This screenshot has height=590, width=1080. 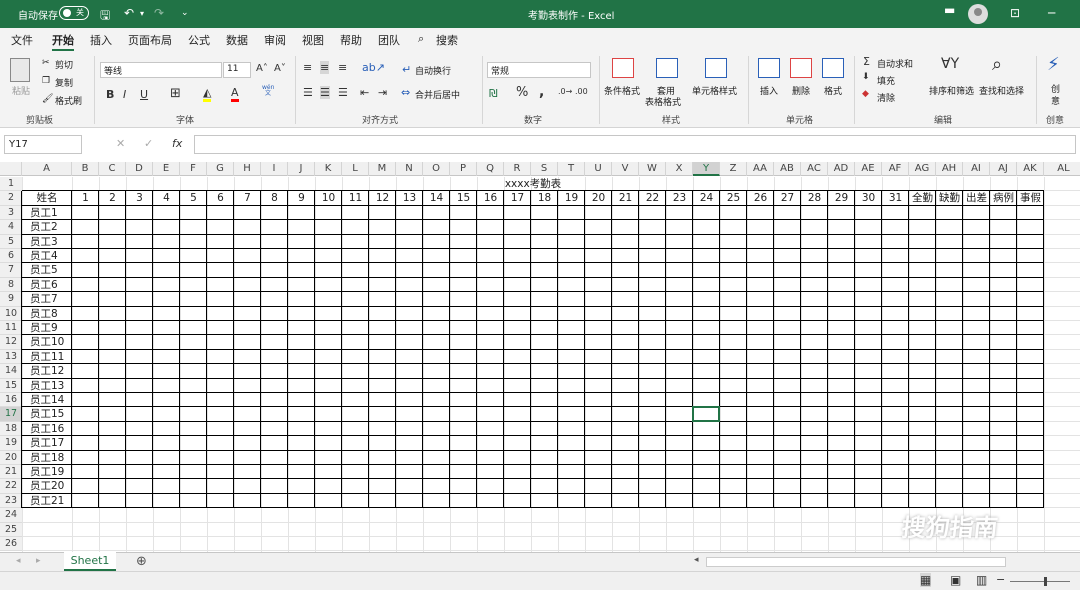 What do you see at coordinates (801, 68) in the screenshot?
I see `delete-cells-icon` at bounding box center [801, 68].